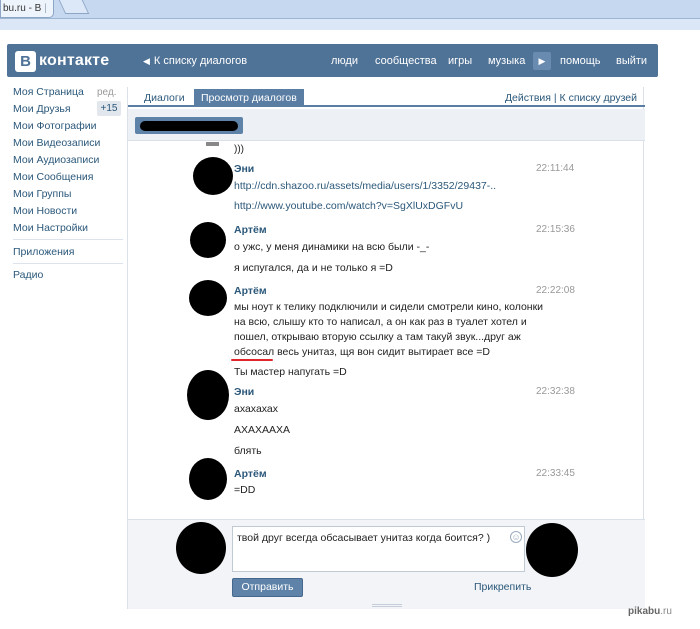 This screenshot has height=629, width=700. I want to click on nav-logout: выйти, so click(631, 61).